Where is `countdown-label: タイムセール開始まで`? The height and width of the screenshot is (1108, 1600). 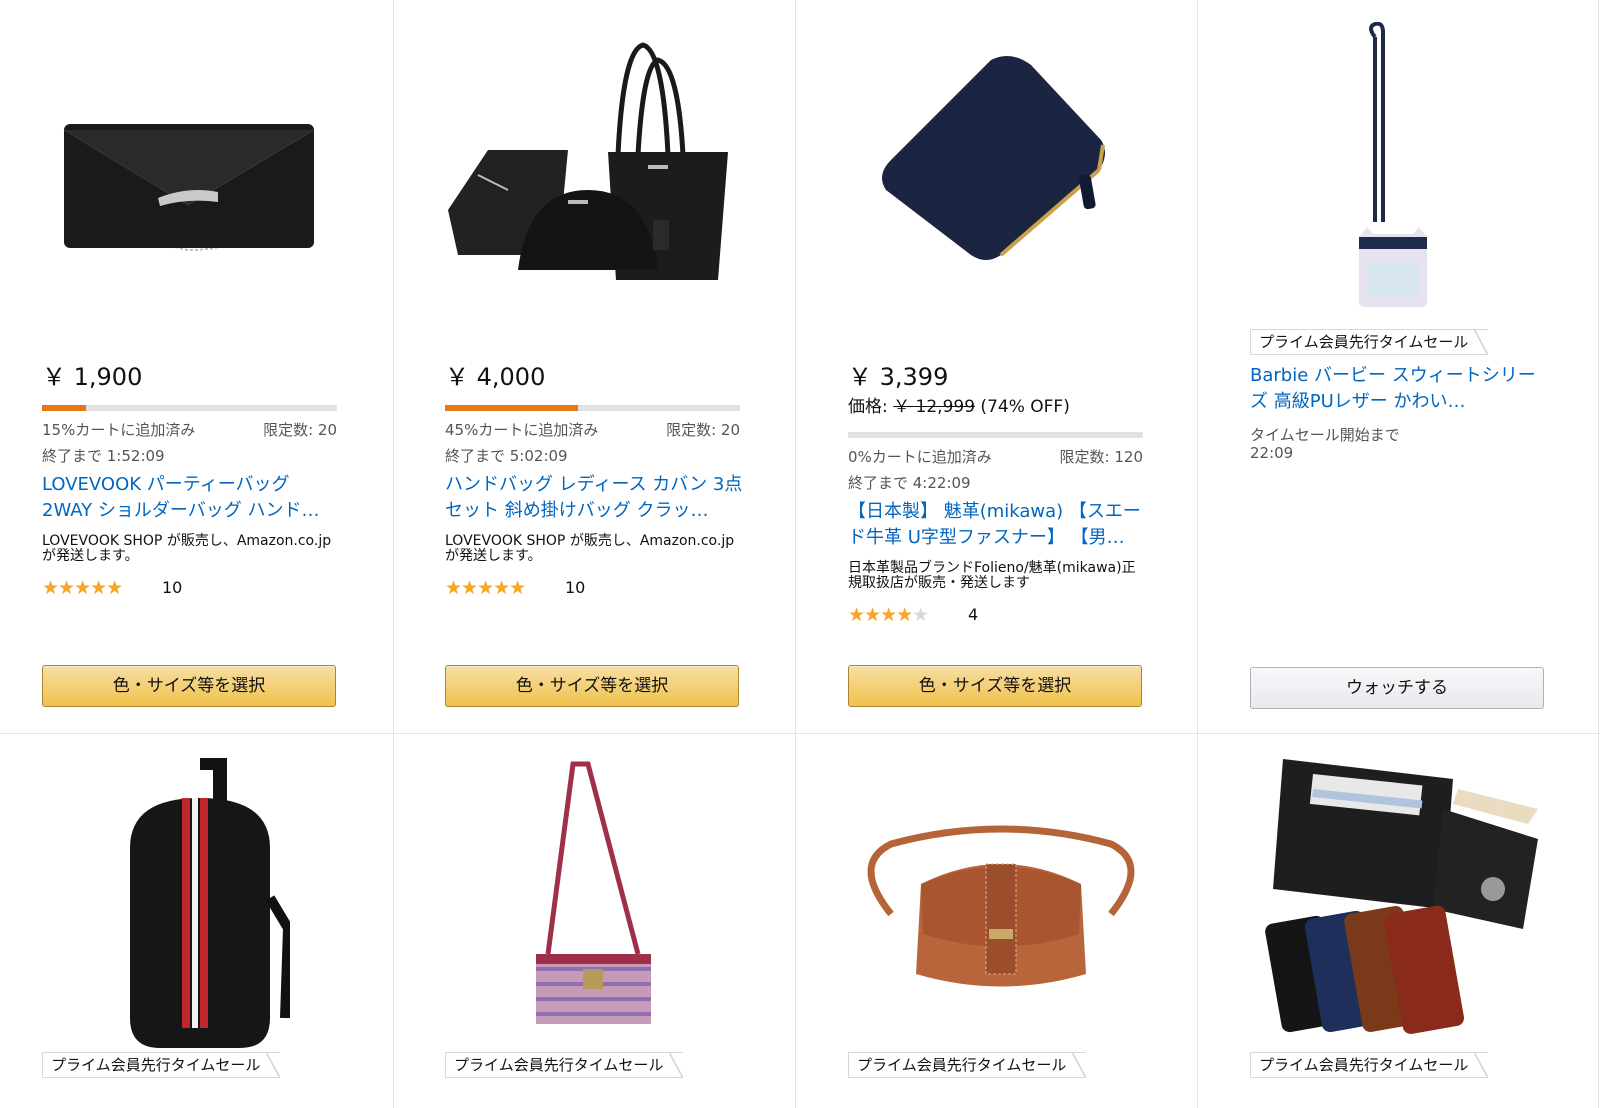
countdown-label: タイムセール開始まで is located at coordinates (1325, 435).